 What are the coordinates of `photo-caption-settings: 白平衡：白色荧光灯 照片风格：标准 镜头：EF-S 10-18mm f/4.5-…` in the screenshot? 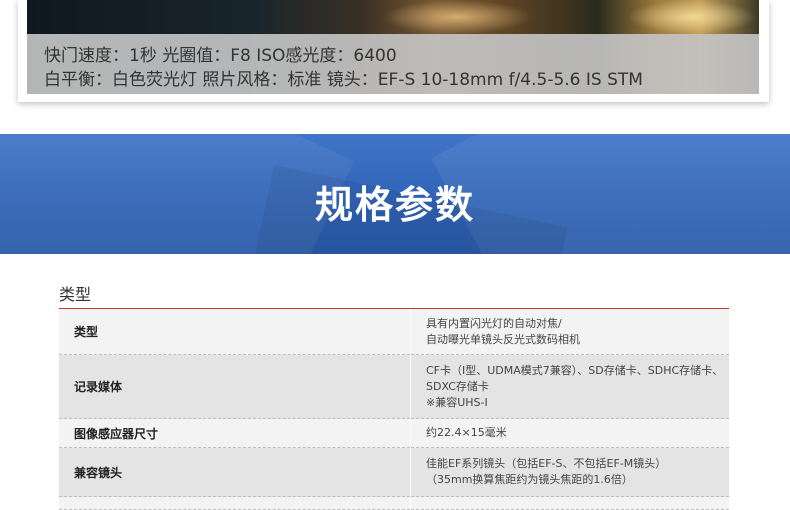 It's located at (343, 80).